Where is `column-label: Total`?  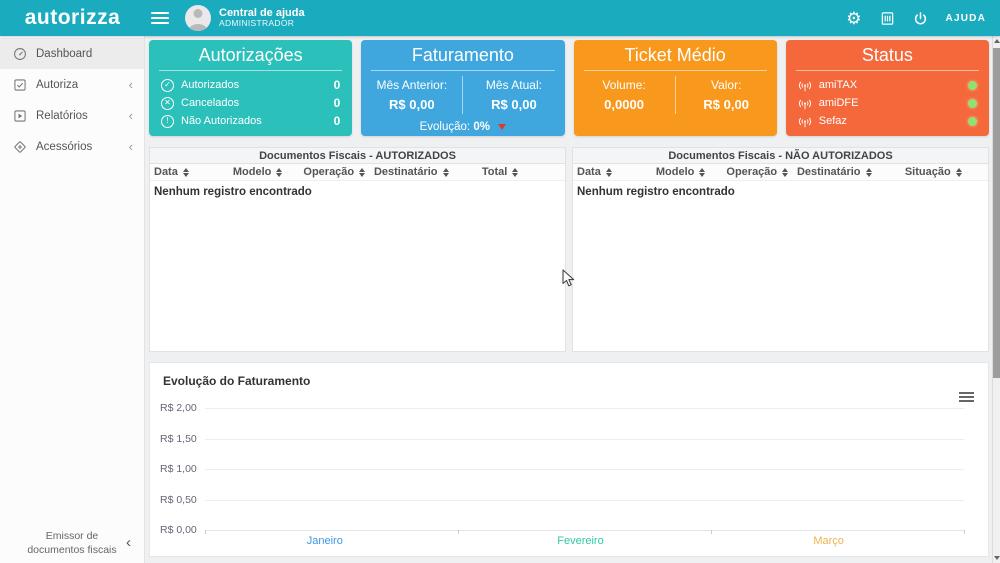 column-label: Total is located at coordinates (494, 172).